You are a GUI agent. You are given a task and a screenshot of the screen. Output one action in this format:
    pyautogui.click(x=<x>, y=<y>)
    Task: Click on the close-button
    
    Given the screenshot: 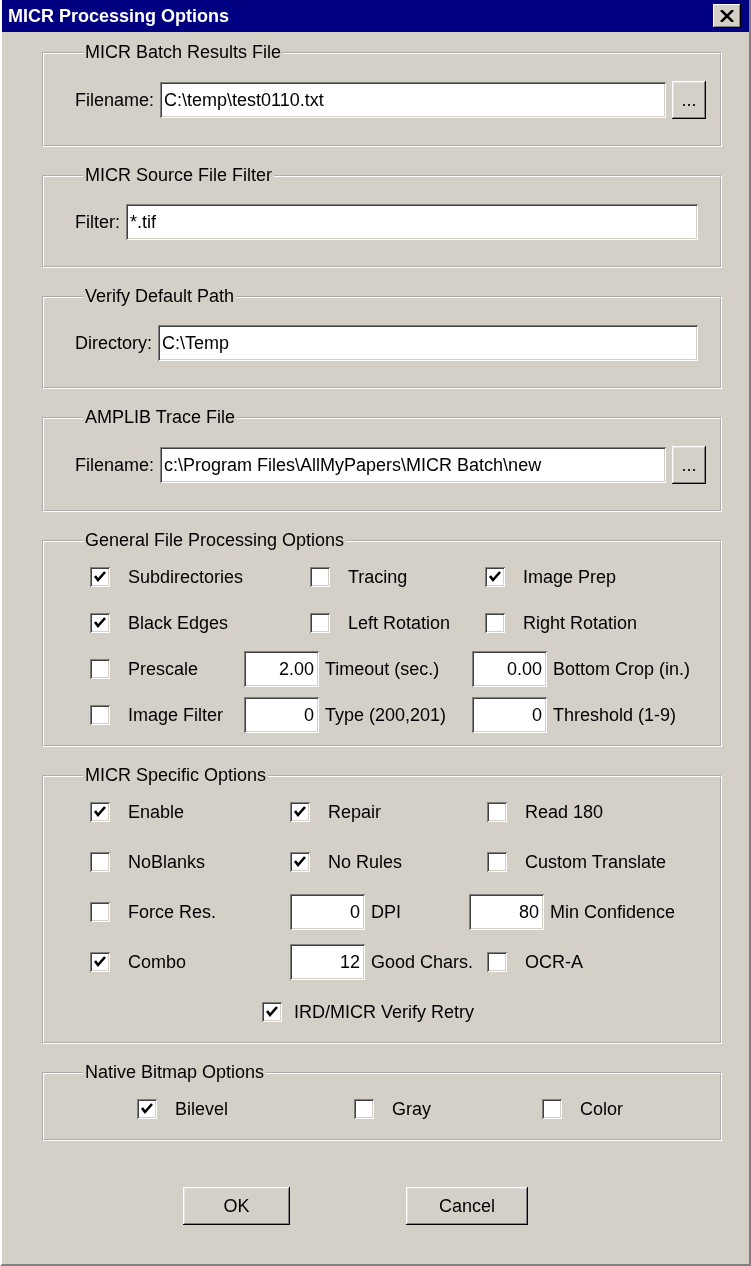 What is the action you would take?
    pyautogui.click(x=727, y=16)
    